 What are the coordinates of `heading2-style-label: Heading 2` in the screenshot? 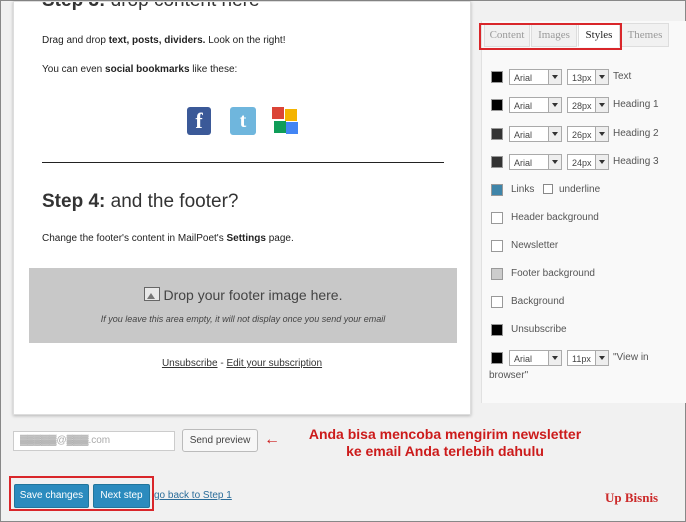 It's located at (636, 133).